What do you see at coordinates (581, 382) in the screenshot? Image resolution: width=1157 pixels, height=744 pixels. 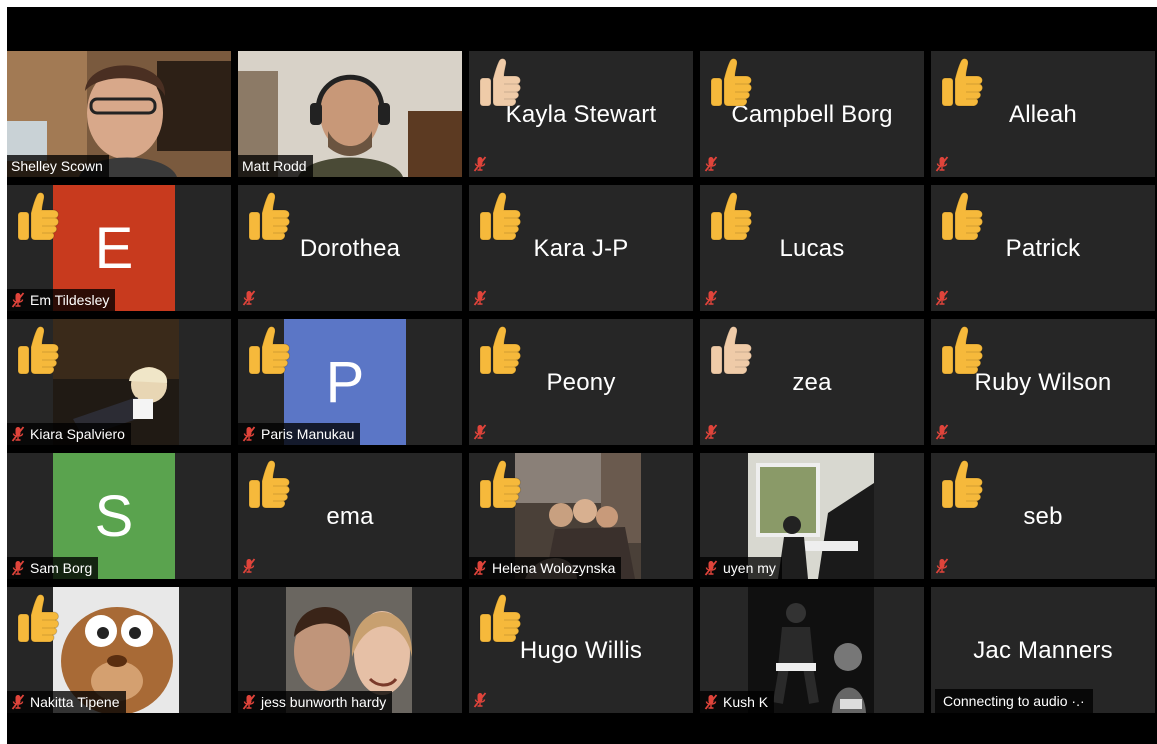 I see `participant-tile-peony: Peony` at bounding box center [581, 382].